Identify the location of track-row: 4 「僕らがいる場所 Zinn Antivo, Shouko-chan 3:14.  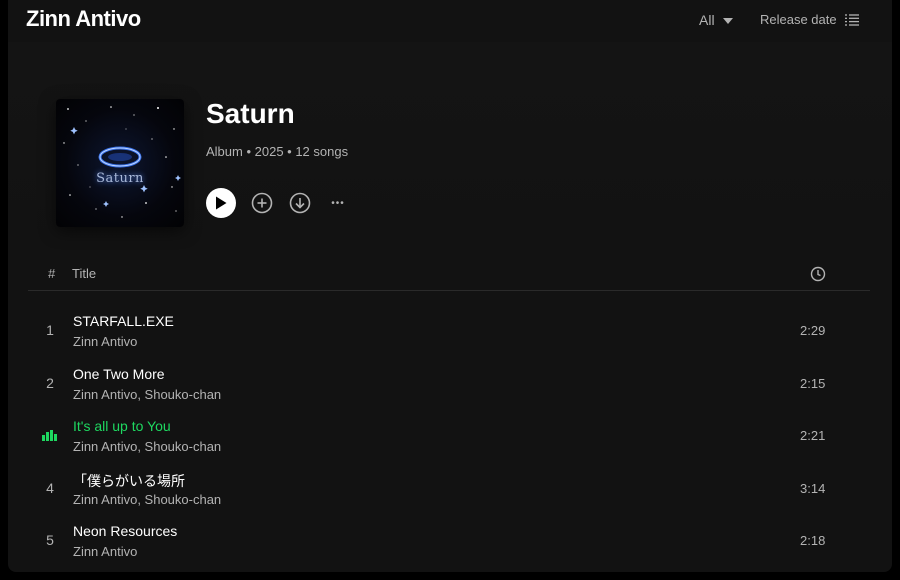
(449, 489).